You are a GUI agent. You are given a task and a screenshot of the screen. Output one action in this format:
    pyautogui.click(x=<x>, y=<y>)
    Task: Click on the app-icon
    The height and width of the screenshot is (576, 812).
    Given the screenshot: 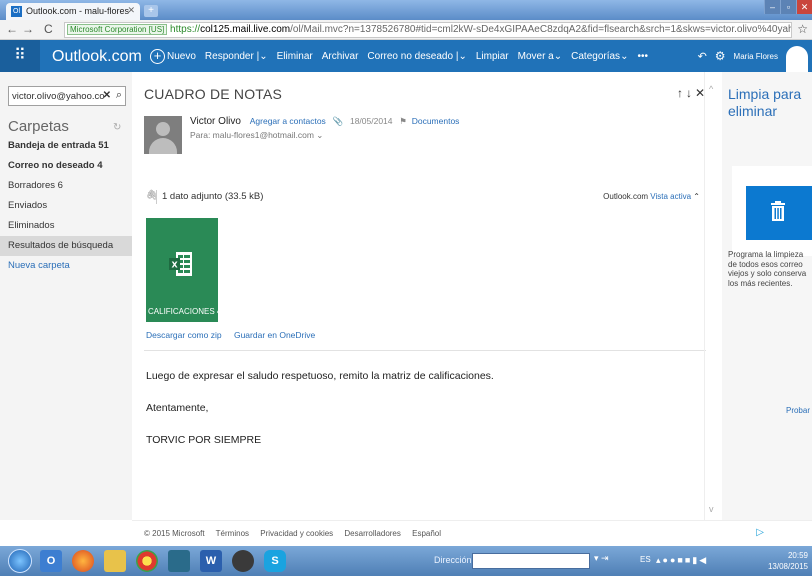 What is the action you would take?
    pyautogui.click(x=243, y=561)
    